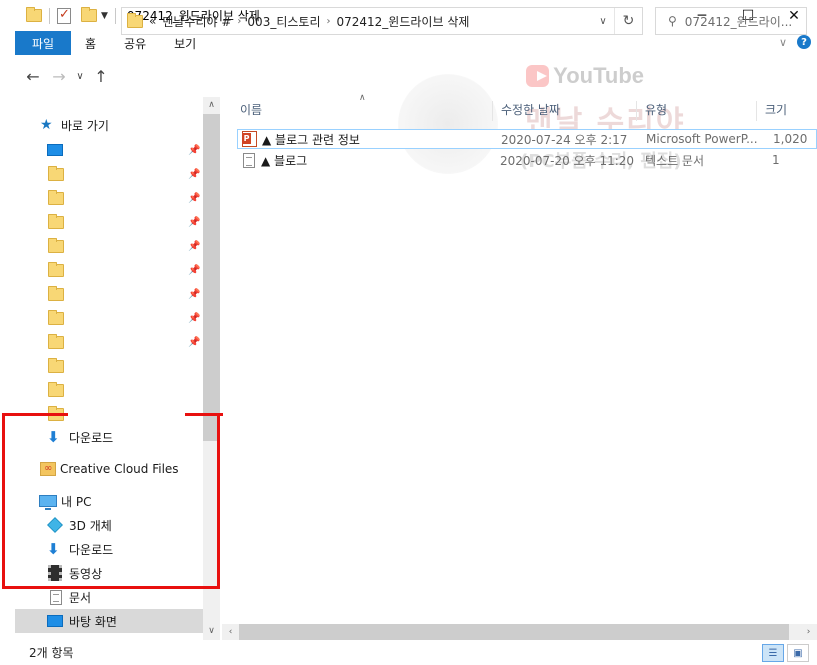 This screenshot has height=665, width=817. Describe the element at coordinates (64, 15) in the screenshot. I see `properties-icon` at that location.